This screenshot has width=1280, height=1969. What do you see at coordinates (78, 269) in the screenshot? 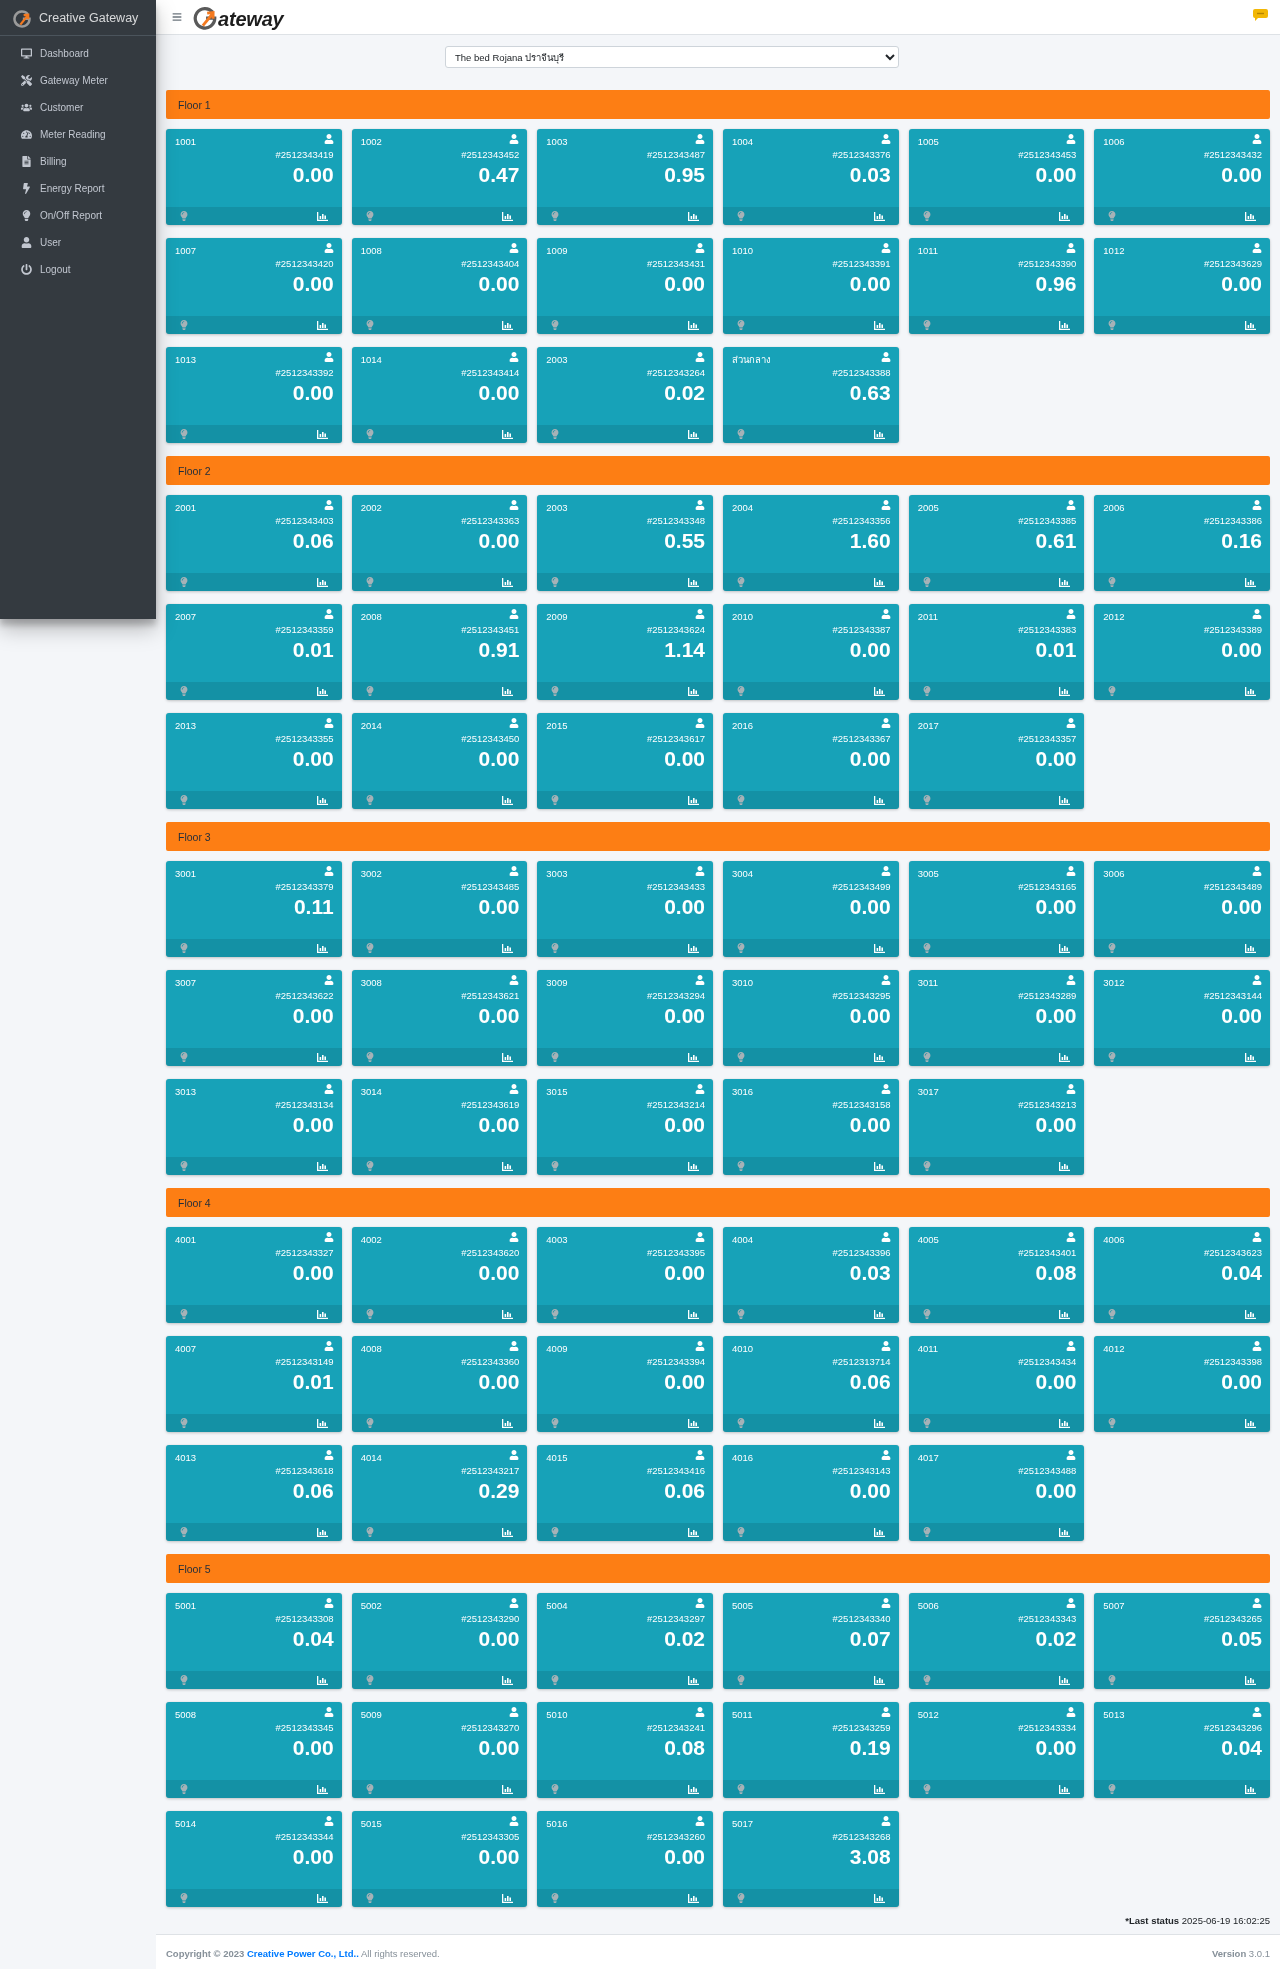
I see `sidebar-item: Logout` at bounding box center [78, 269].